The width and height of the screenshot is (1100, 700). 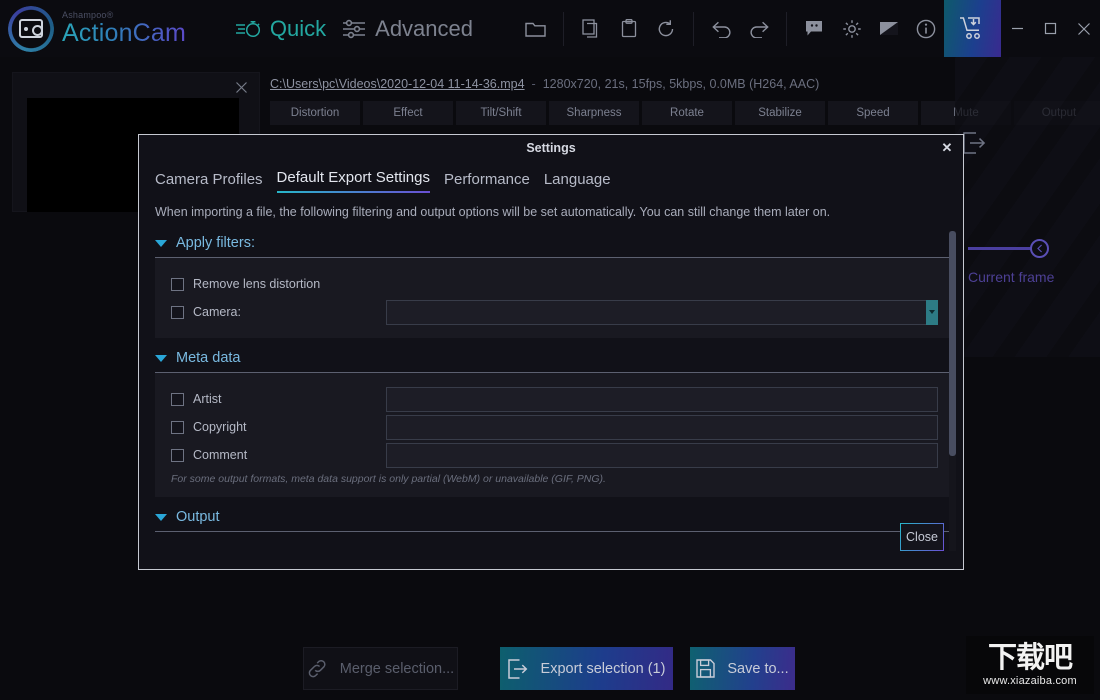 I want to click on row-copyright: Copyright, so click(x=552, y=427).